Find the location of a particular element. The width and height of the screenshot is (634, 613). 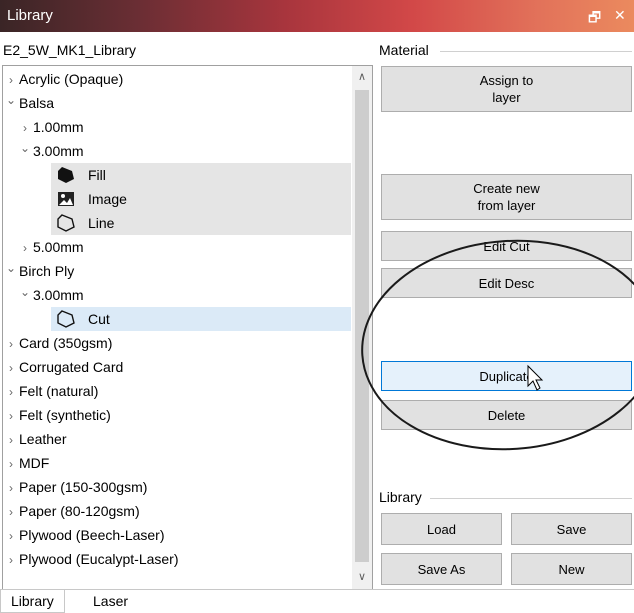

save-as-button: Save As is located at coordinates (441, 569).